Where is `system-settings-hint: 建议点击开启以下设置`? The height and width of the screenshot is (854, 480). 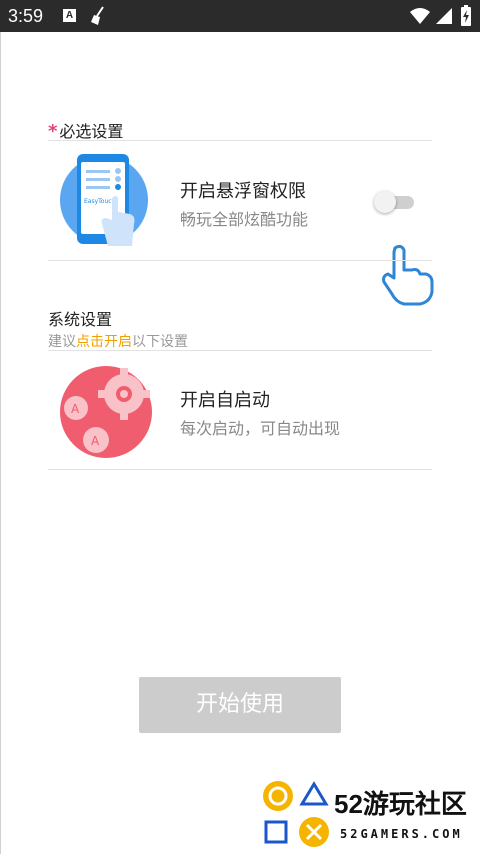
system-settings-hint: 建议点击开启以下设置 is located at coordinates (118, 341).